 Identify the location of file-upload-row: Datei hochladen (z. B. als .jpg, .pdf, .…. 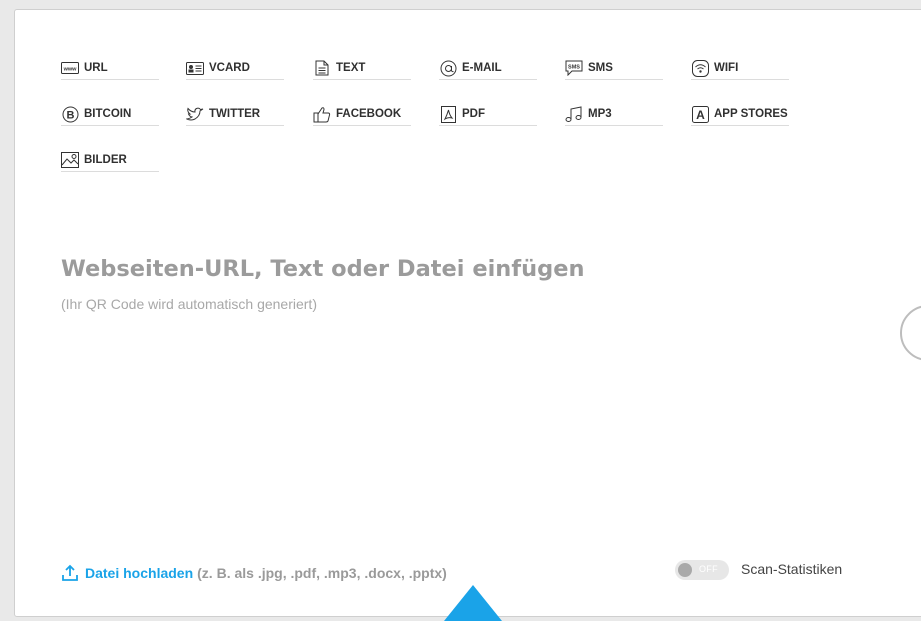
(254, 573).